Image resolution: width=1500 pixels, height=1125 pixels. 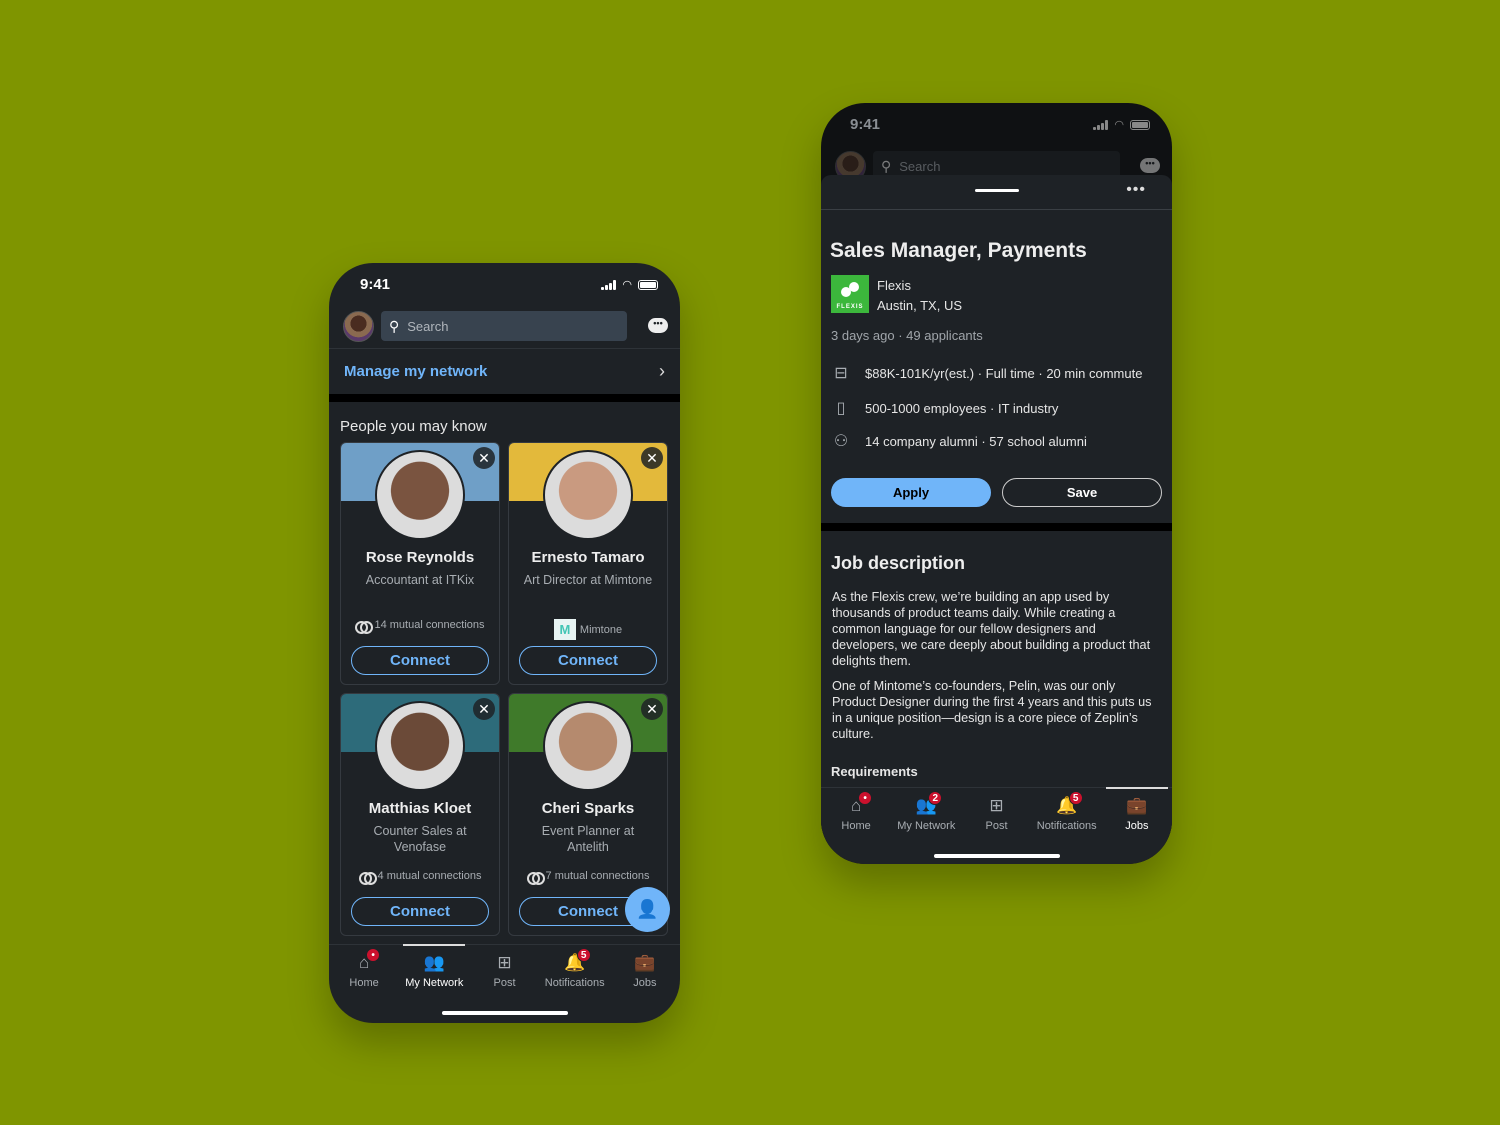 What do you see at coordinates (364, 983) in the screenshot?
I see `tab-label: Home` at bounding box center [364, 983].